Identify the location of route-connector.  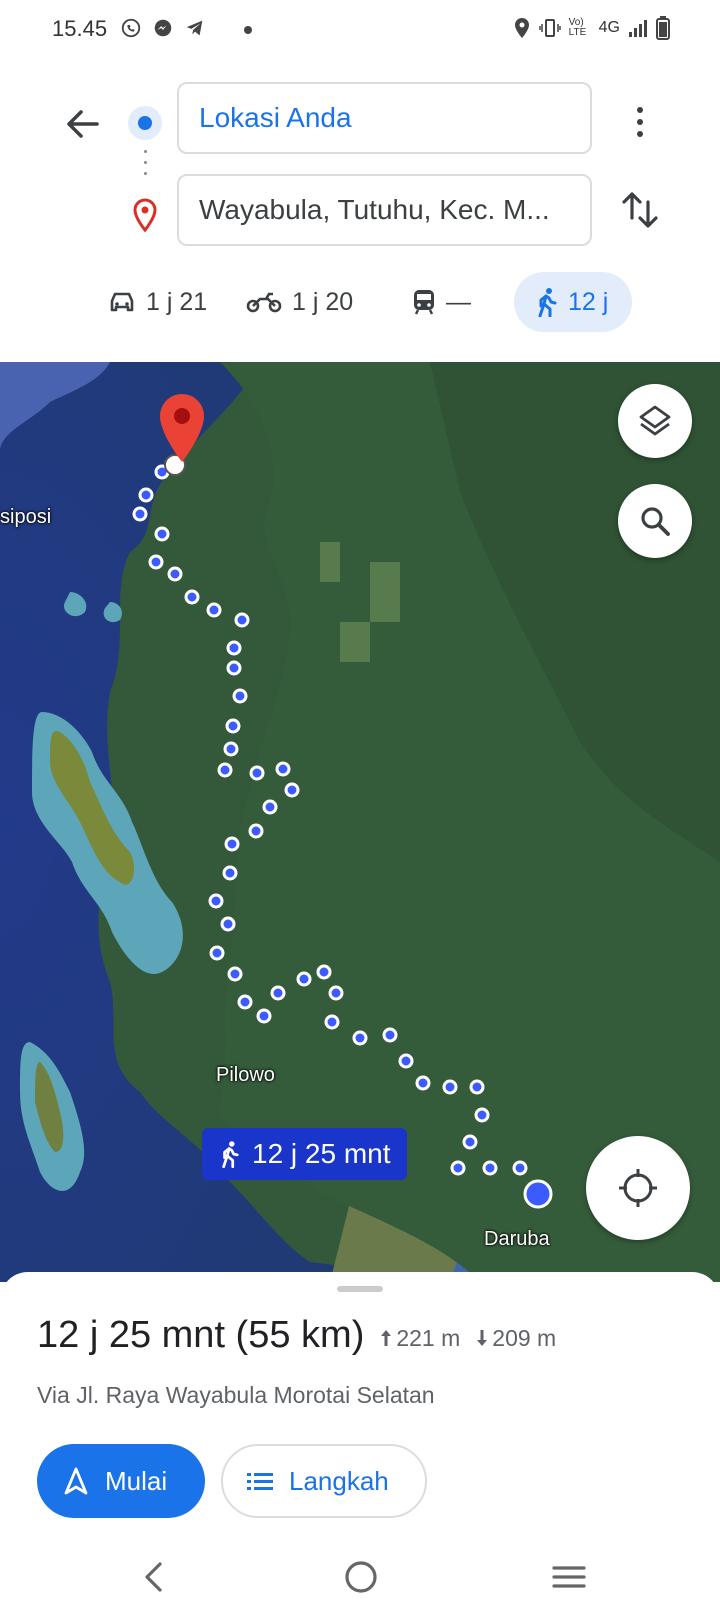
(145, 170).